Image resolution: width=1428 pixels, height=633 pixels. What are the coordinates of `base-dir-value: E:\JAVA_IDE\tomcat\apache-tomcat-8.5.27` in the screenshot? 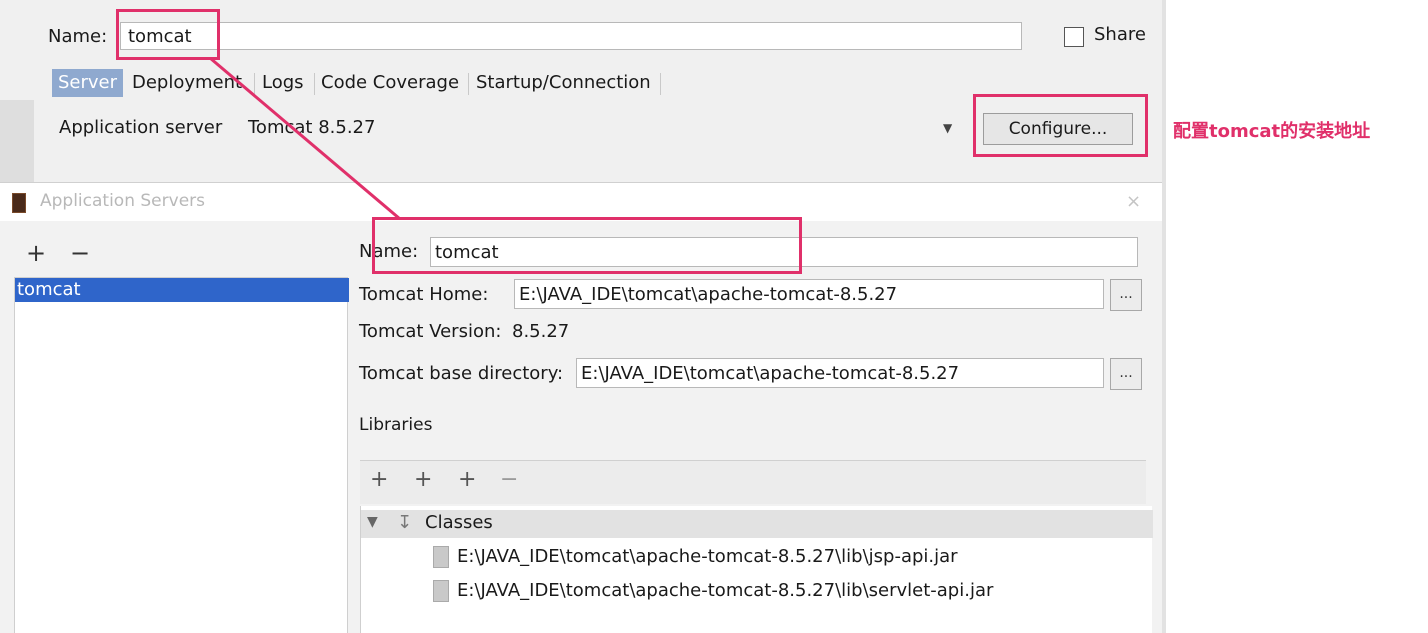 It's located at (770, 373).